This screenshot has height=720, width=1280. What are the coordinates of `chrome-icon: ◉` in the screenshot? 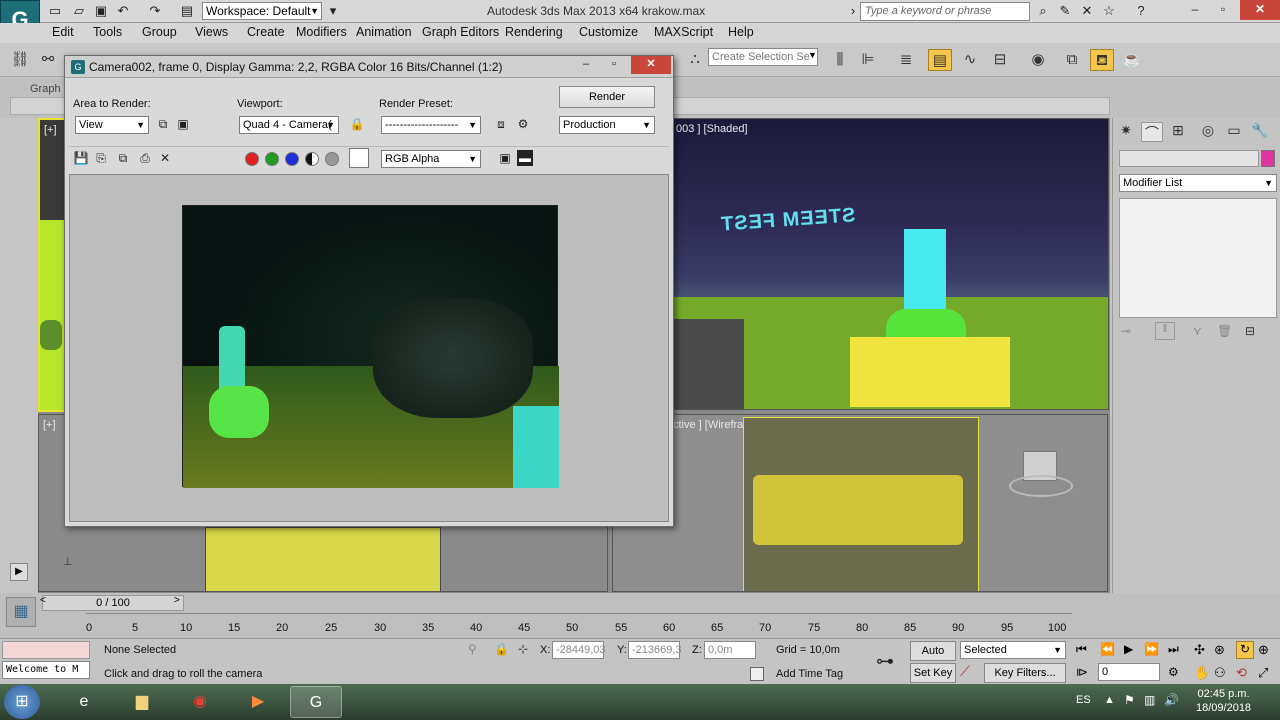 It's located at (200, 702).